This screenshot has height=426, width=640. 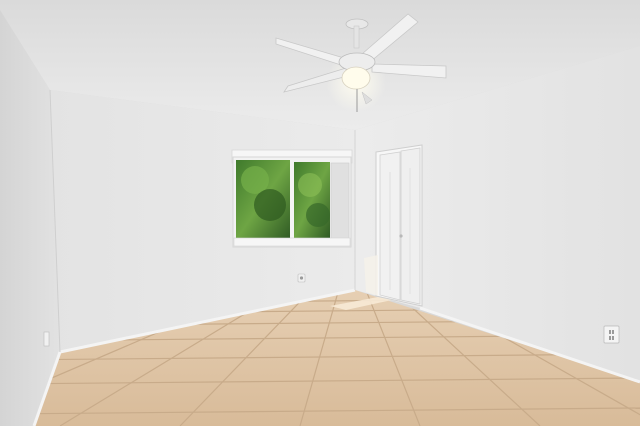 What do you see at coordinates (399, 225) in the screenshot?
I see `closet` at bounding box center [399, 225].